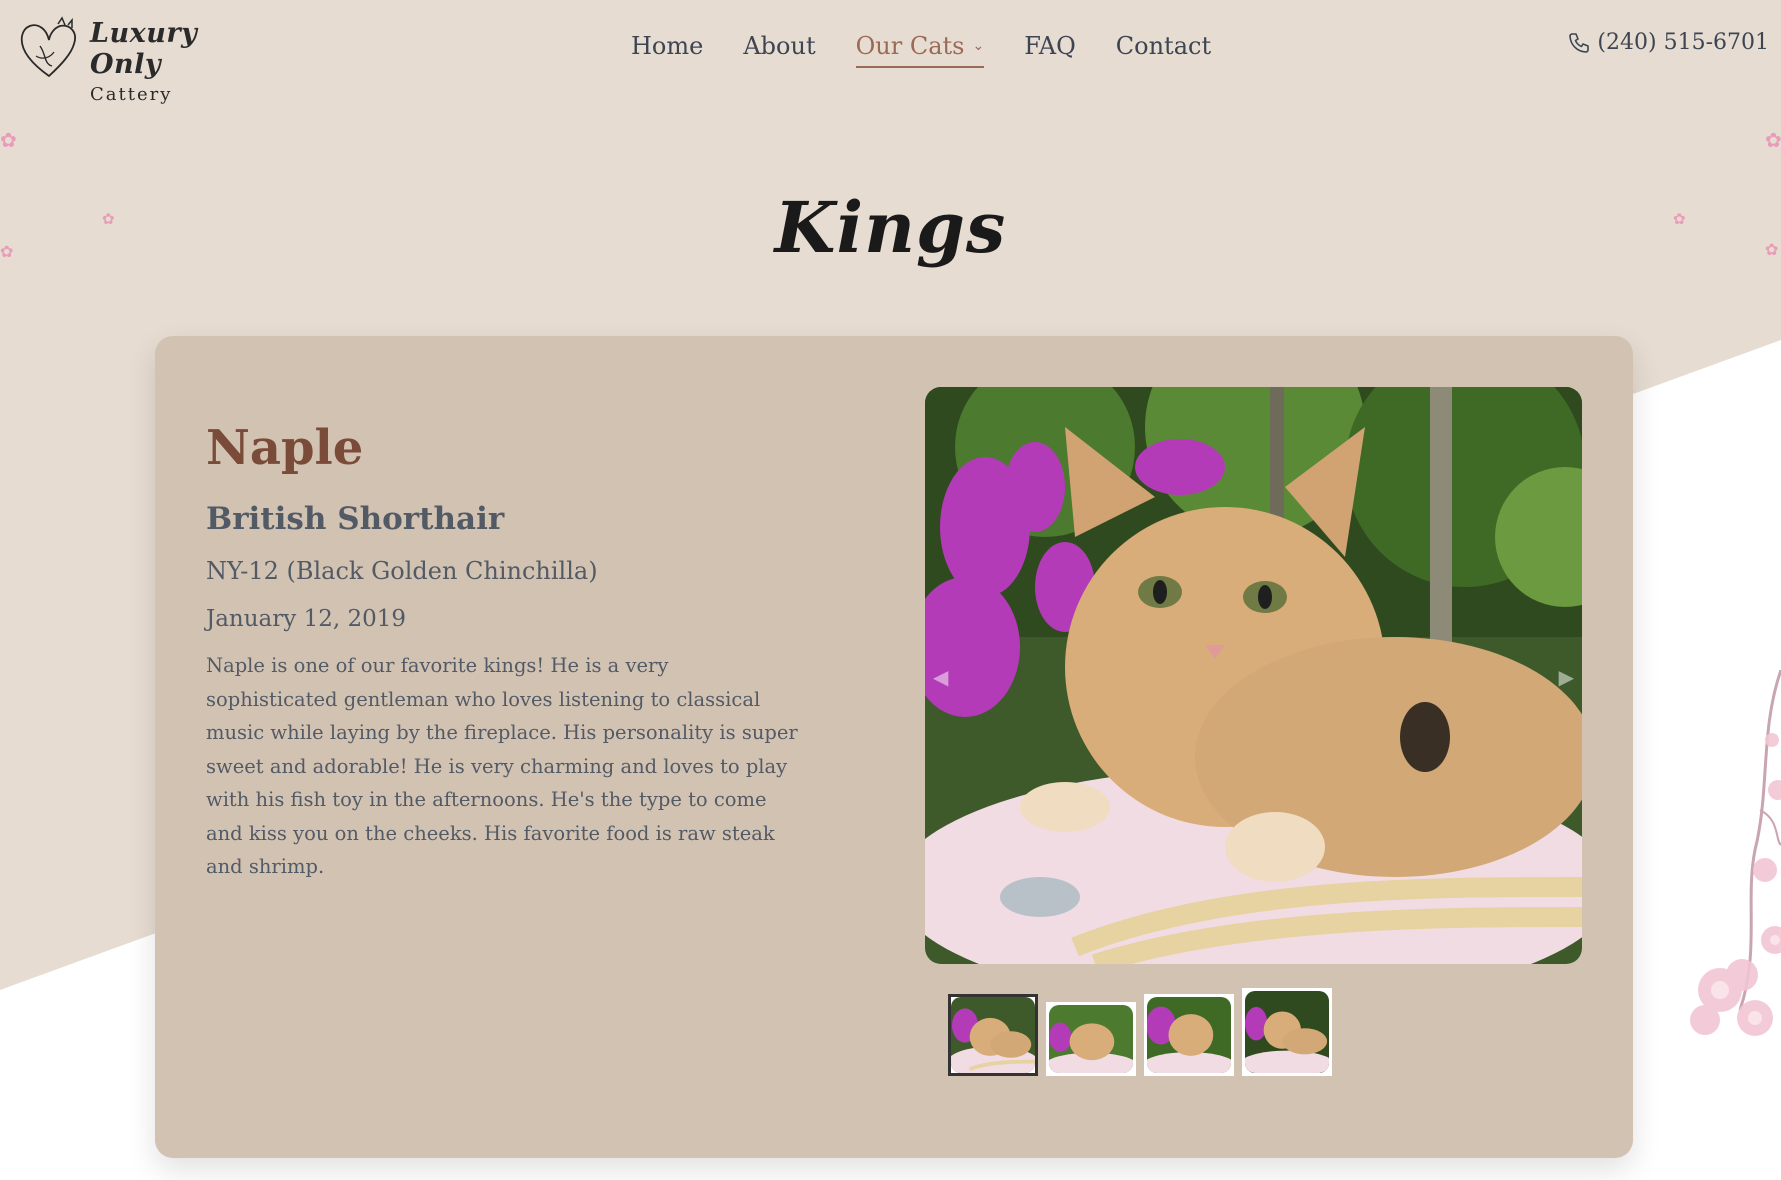  What do you see at coordinates (910, 46) in the screenshot?
I see `nav-item-label: Our Cats` at bounding box center [910, 46].